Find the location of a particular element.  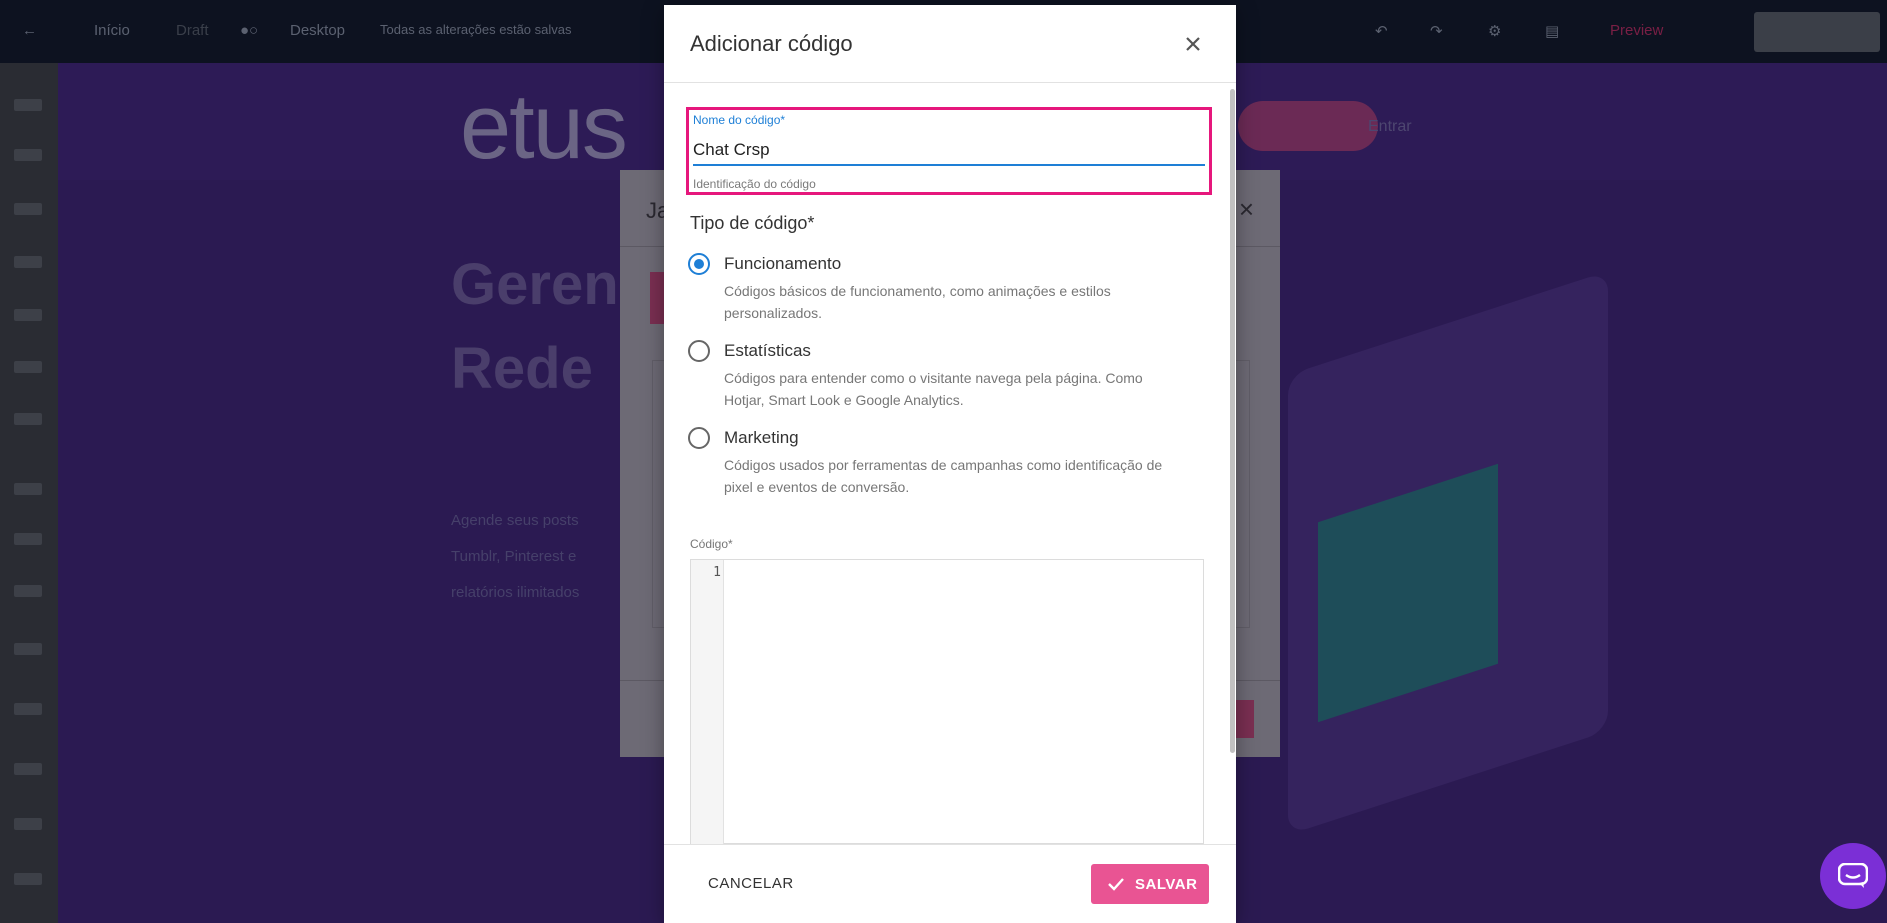

radio-option-title: Marketing is located at coordinates (761, 437).